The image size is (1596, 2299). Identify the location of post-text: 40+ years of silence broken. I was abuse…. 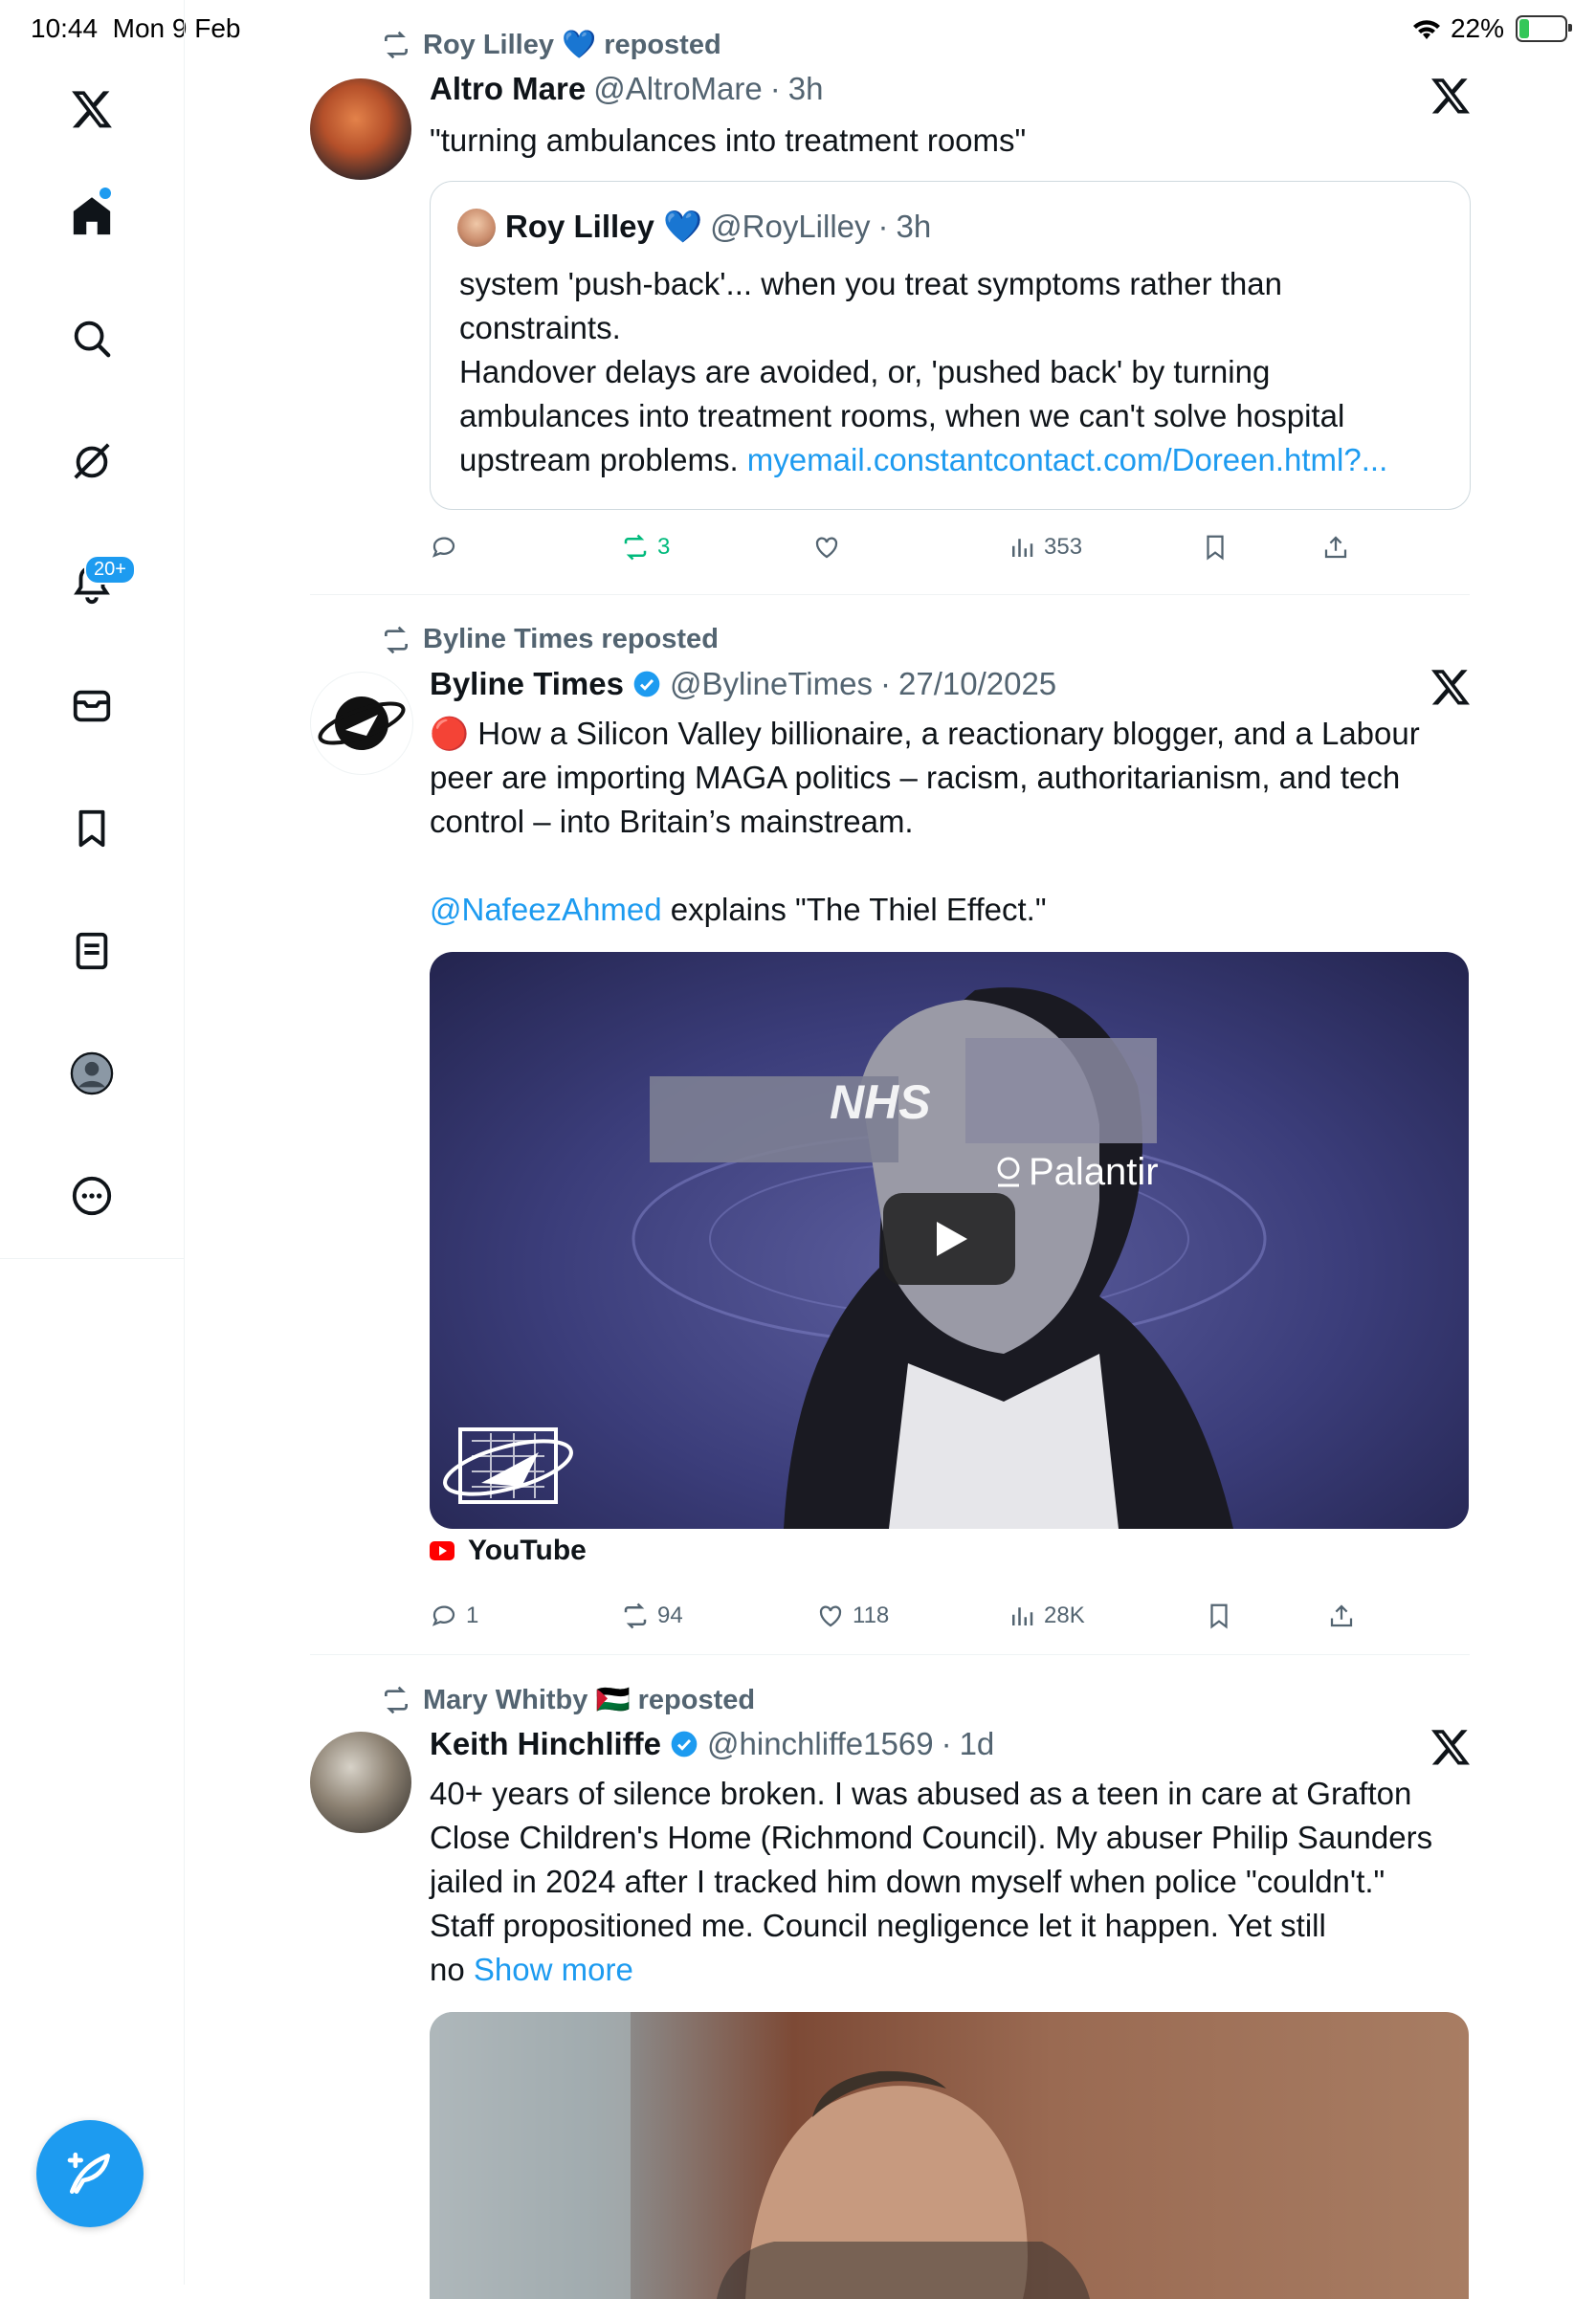
(952, 1882).